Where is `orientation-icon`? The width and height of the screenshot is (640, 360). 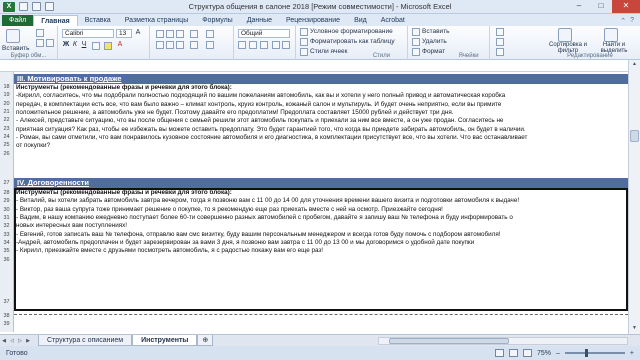
orientation-icon is located at coordinates (194, 34).